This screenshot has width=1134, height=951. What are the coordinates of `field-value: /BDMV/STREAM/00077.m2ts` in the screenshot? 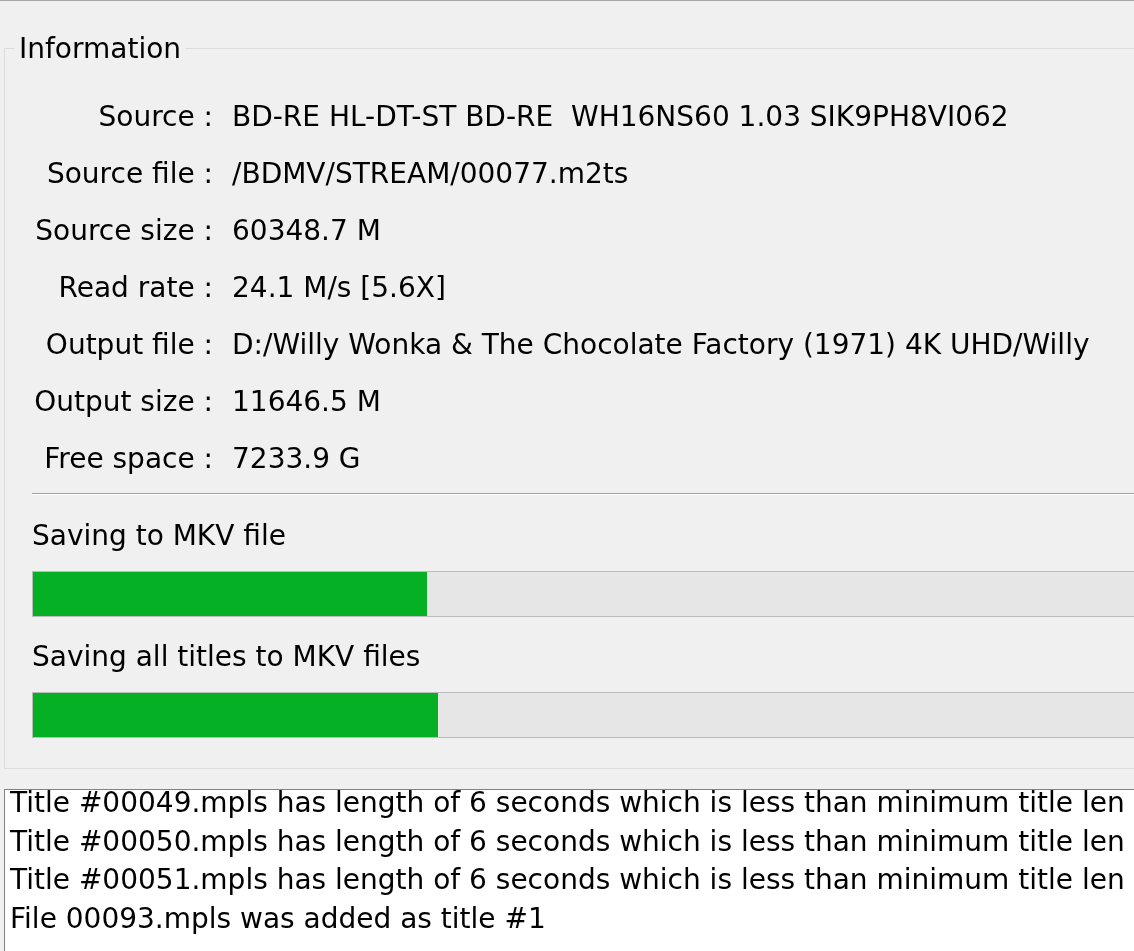 It's located at (430, 173).